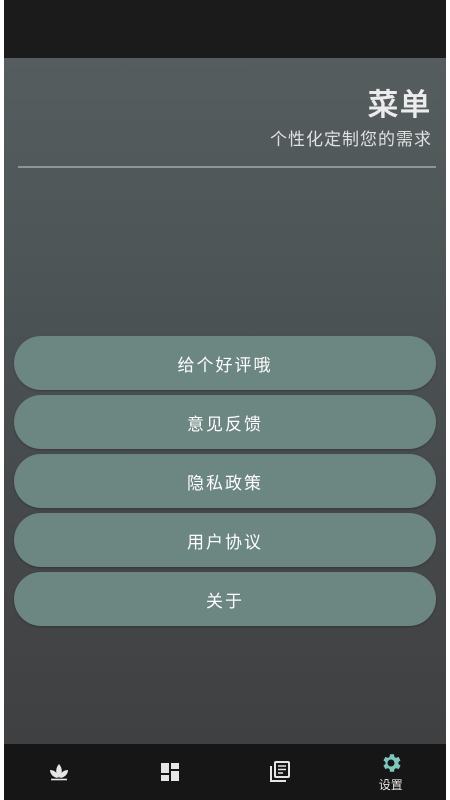  What do you see at coordinates (225, 363) in the screenshot?
I see `rate-us-button: 给个好评哦` at bounding box center [225, 363].